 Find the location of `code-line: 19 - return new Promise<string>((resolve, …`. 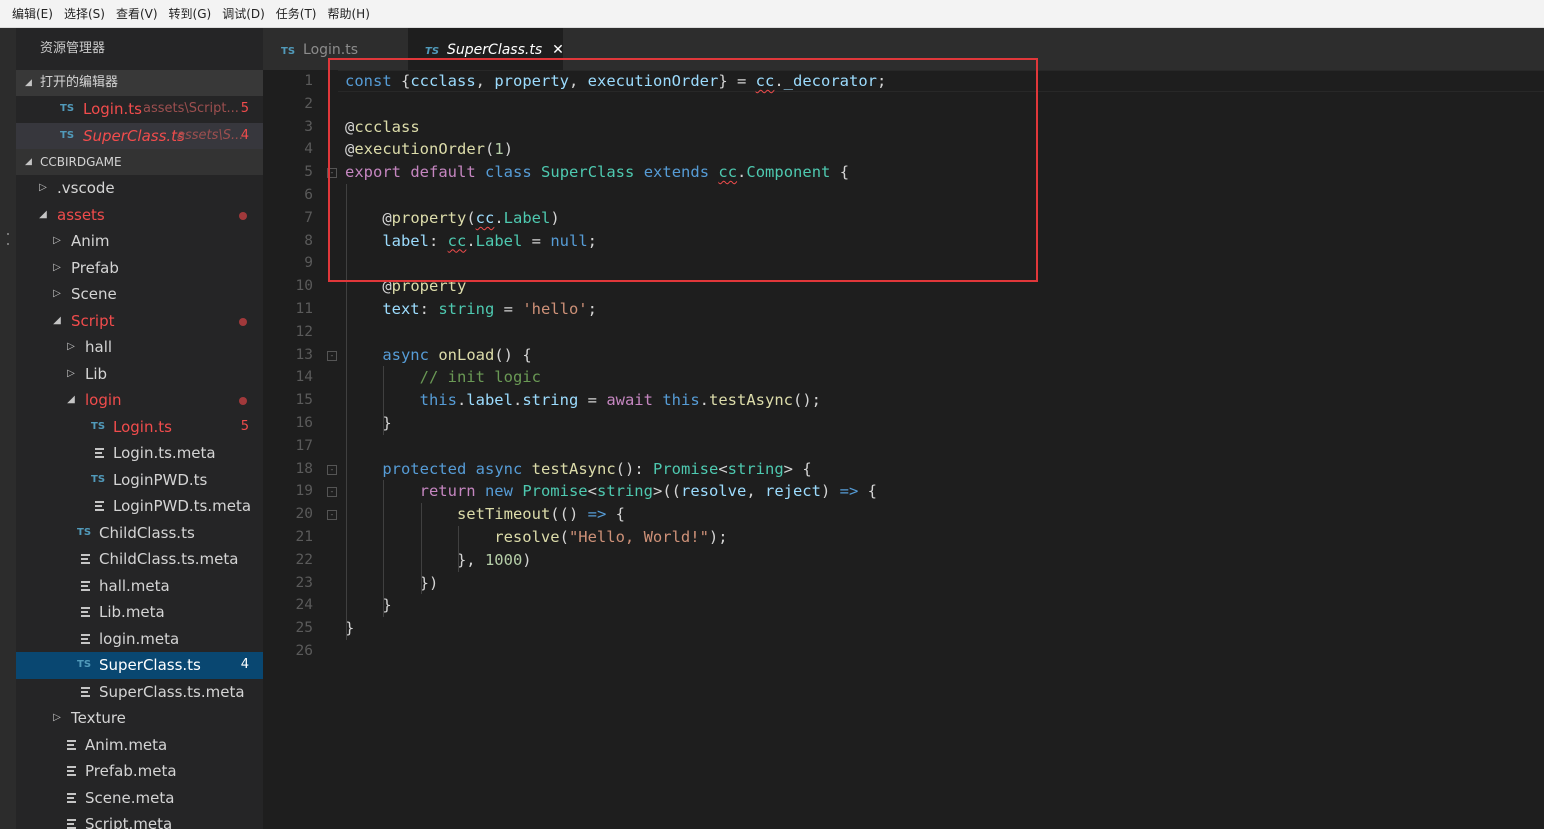

code-line: 19 - return new Promise<string>((resolve, … is located at coordinates (903, 491).